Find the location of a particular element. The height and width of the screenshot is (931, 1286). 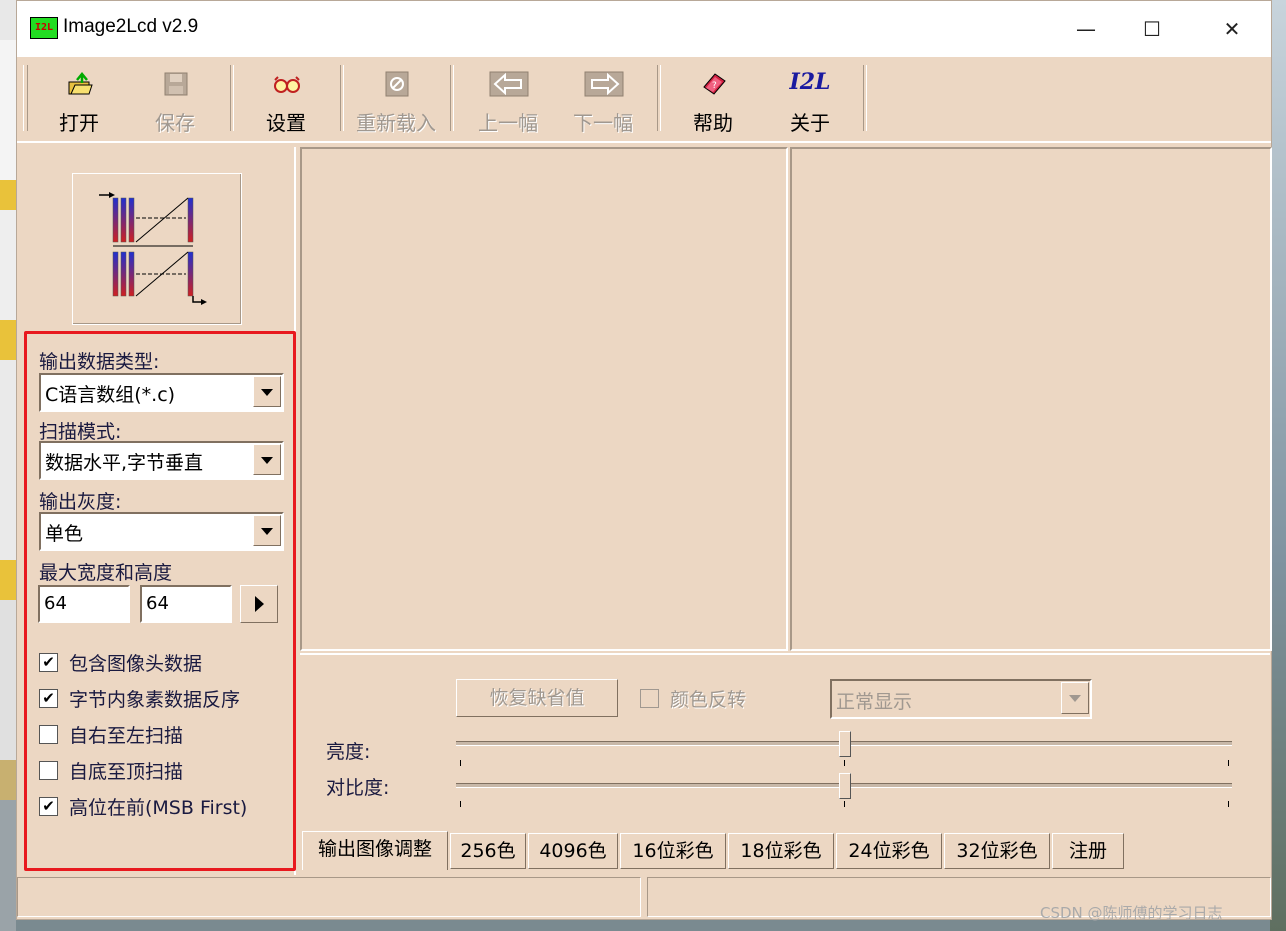

option-checkbox-header: ✔ is located at coordinates (48, 662).